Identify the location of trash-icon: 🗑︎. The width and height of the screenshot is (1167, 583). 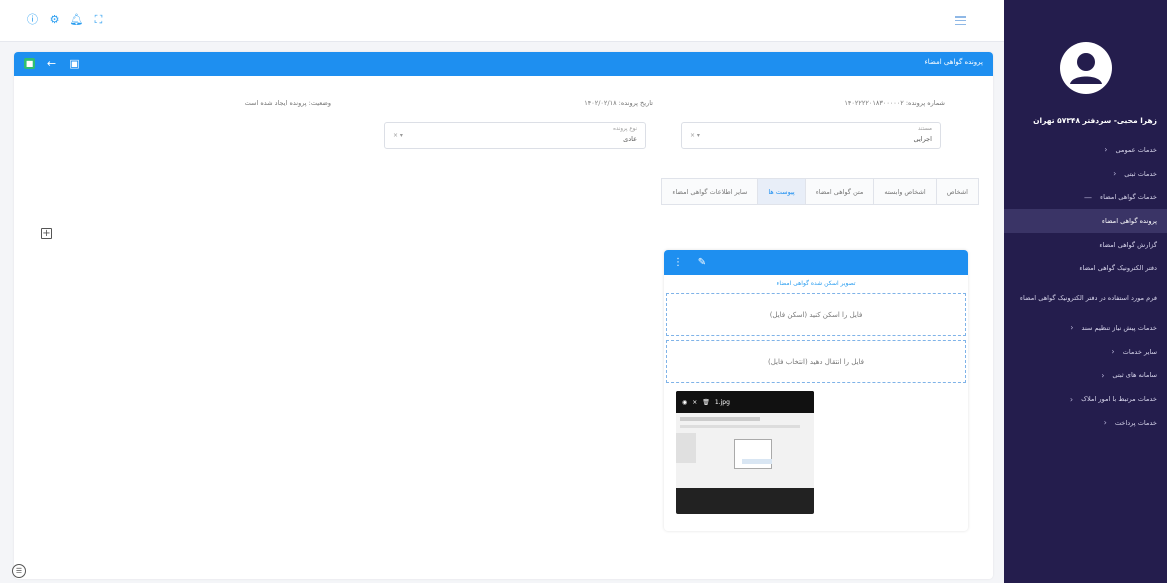
(706, 402).